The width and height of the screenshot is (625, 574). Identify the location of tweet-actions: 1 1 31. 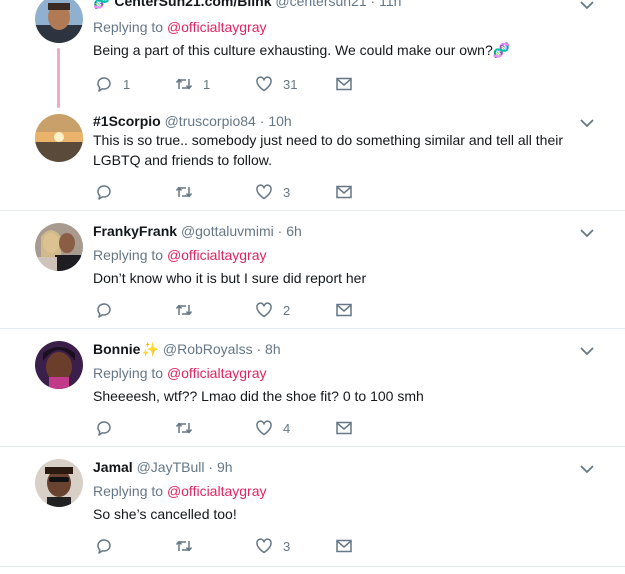
(230, 84).